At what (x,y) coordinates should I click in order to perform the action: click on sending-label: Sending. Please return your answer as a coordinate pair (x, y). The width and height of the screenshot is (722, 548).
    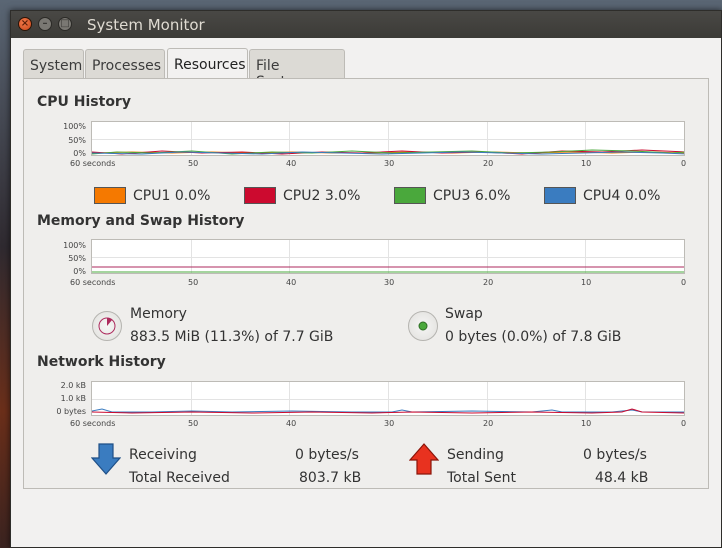
    Looking at the image, I should click on (475, 455).